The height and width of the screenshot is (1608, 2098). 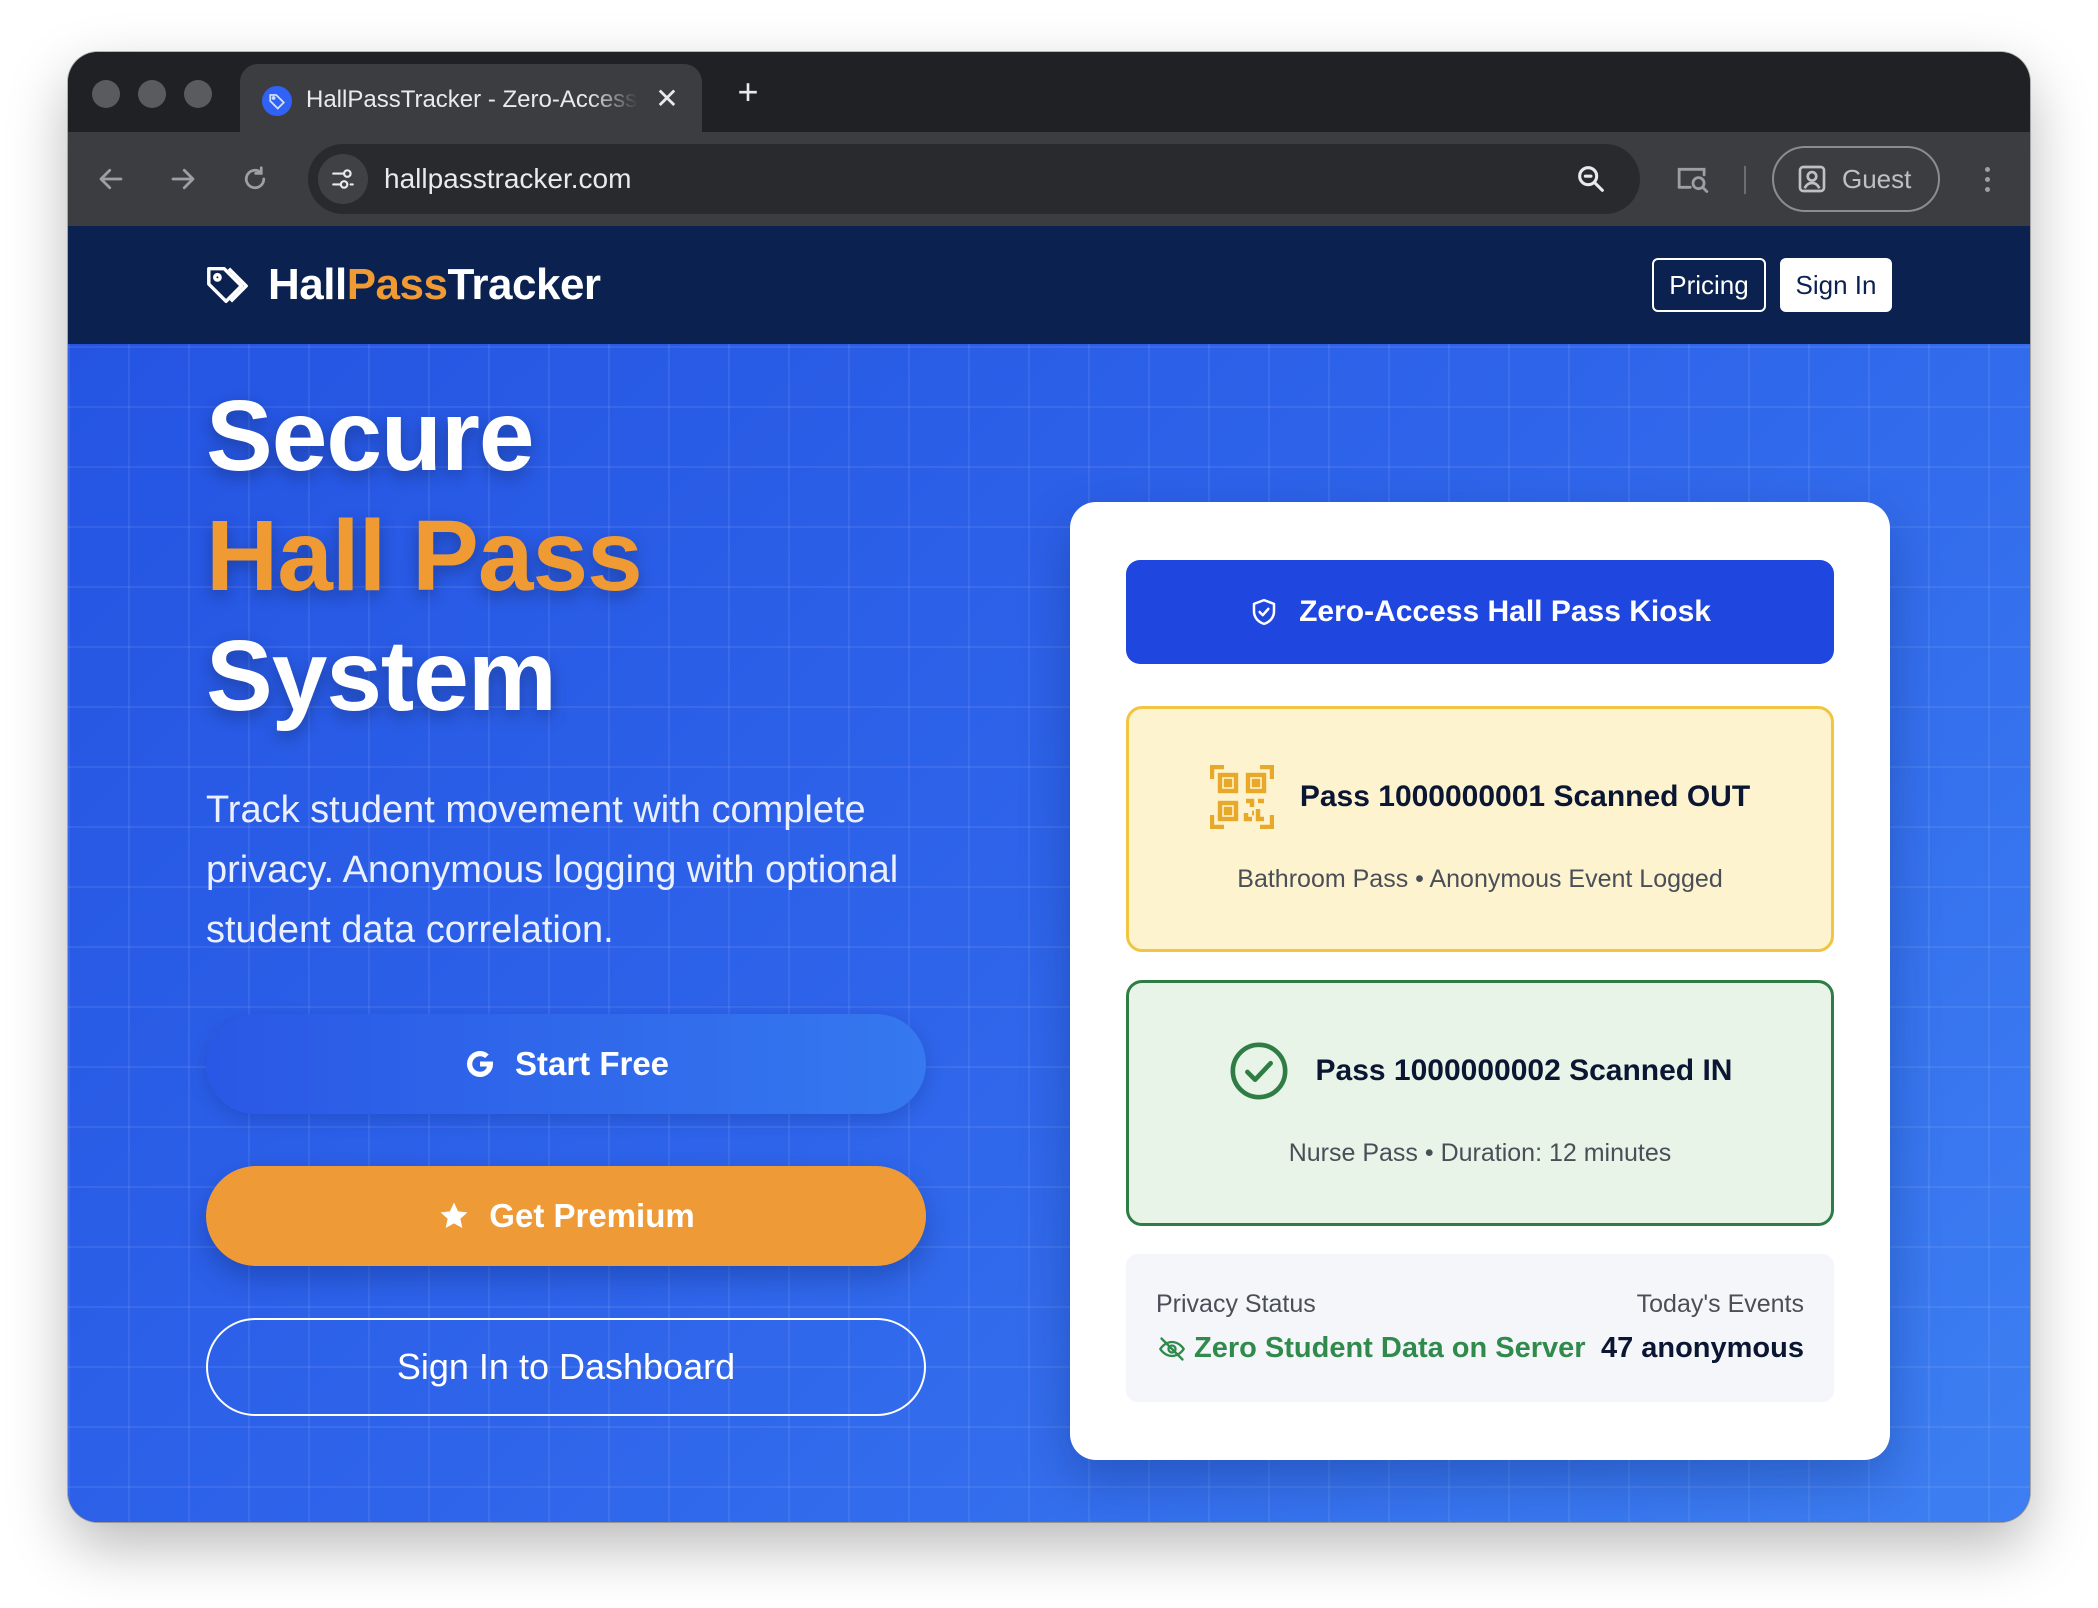 What do you see at coordinates (566, 1367) in the screenshot?
I see `dashboard-sign-in-button: Sign In to Dashboard` at bounding box center [566, 1367].